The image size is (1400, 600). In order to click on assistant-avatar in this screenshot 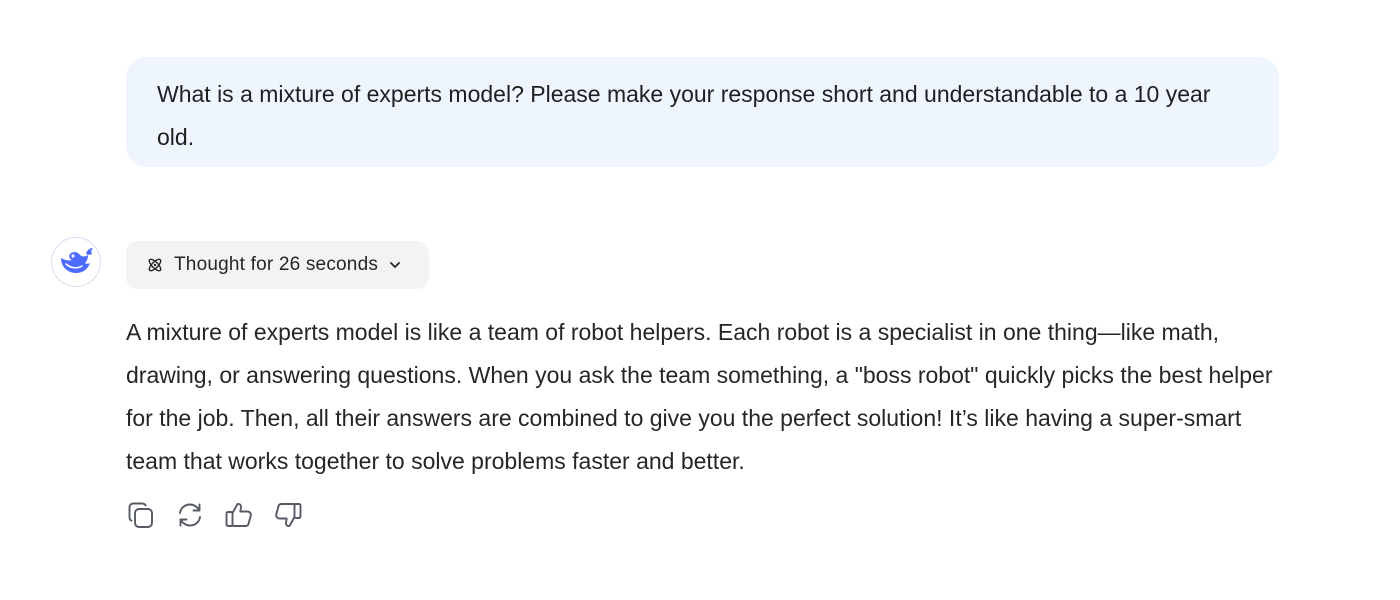, I will do `click(76, 262)`.